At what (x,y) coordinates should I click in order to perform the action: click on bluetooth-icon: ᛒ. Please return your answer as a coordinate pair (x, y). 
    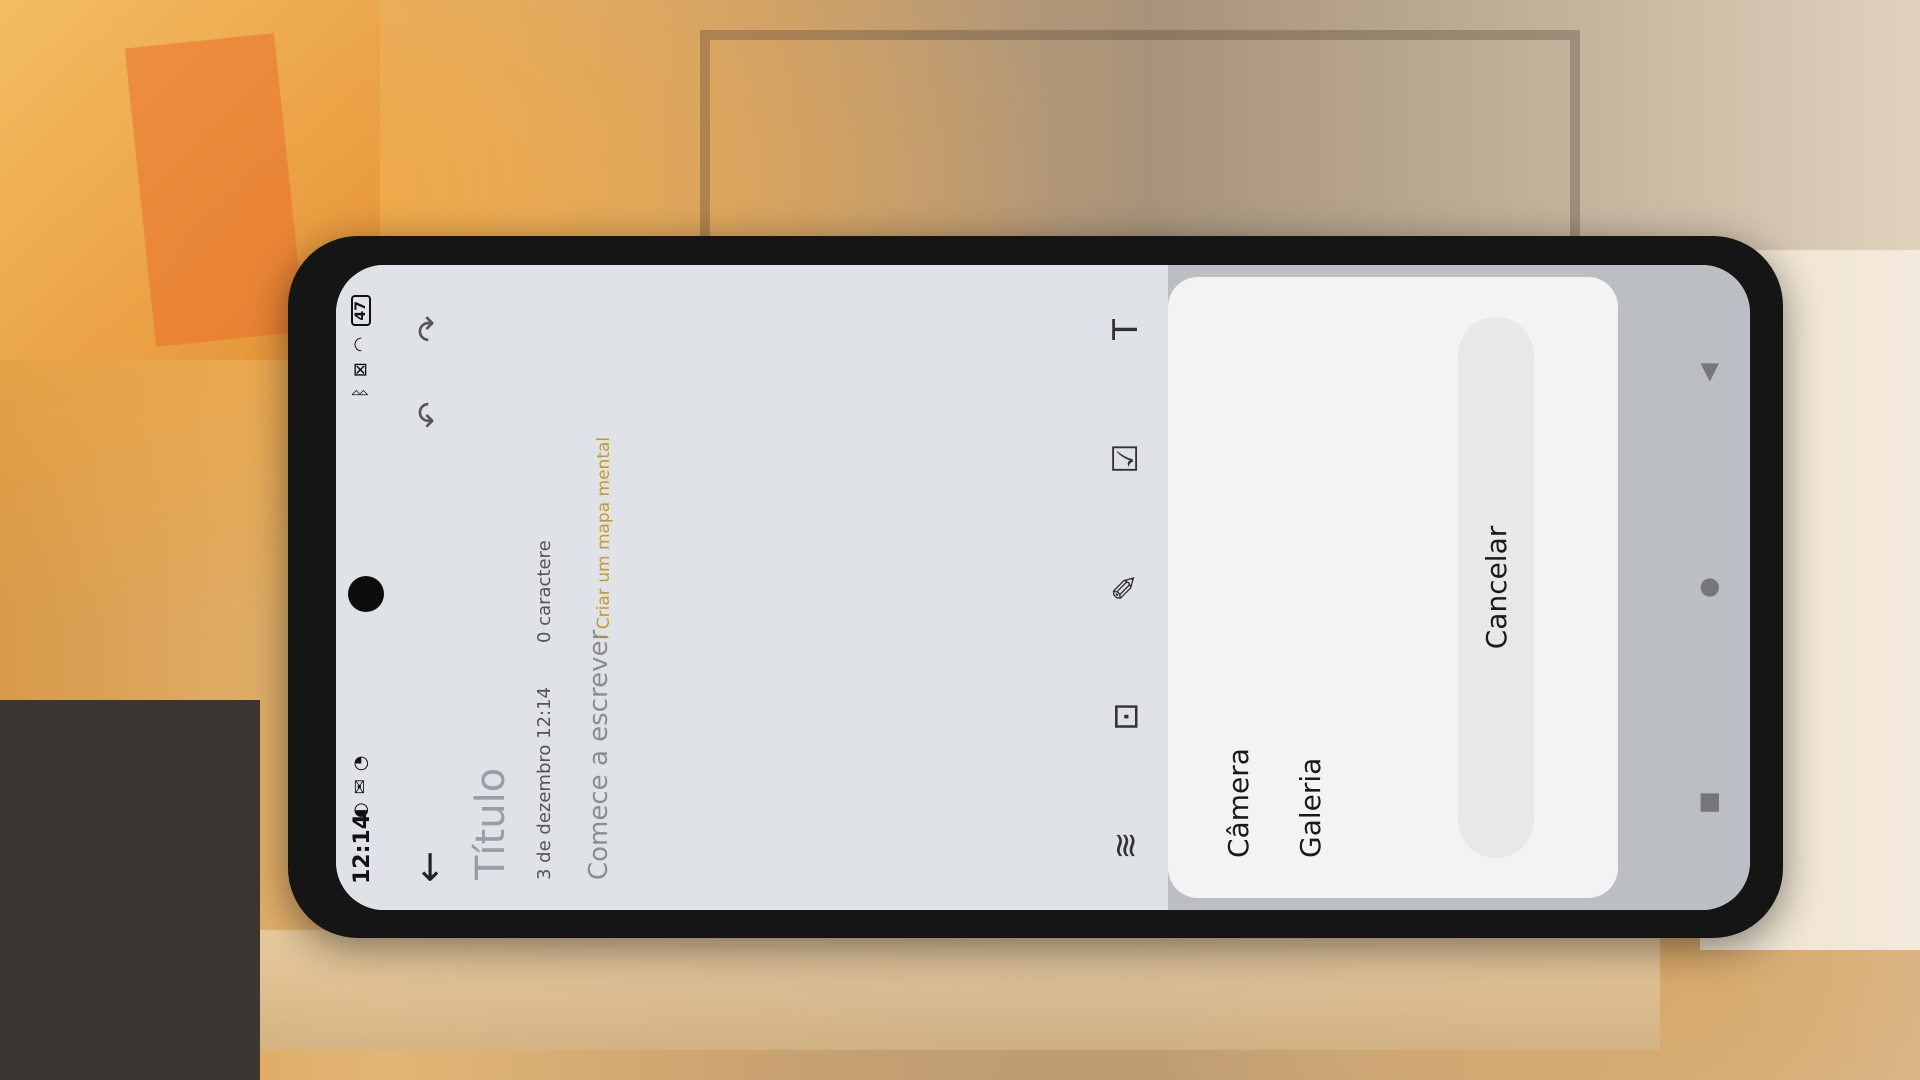
    Looking at the image, I should click on (360, 393).